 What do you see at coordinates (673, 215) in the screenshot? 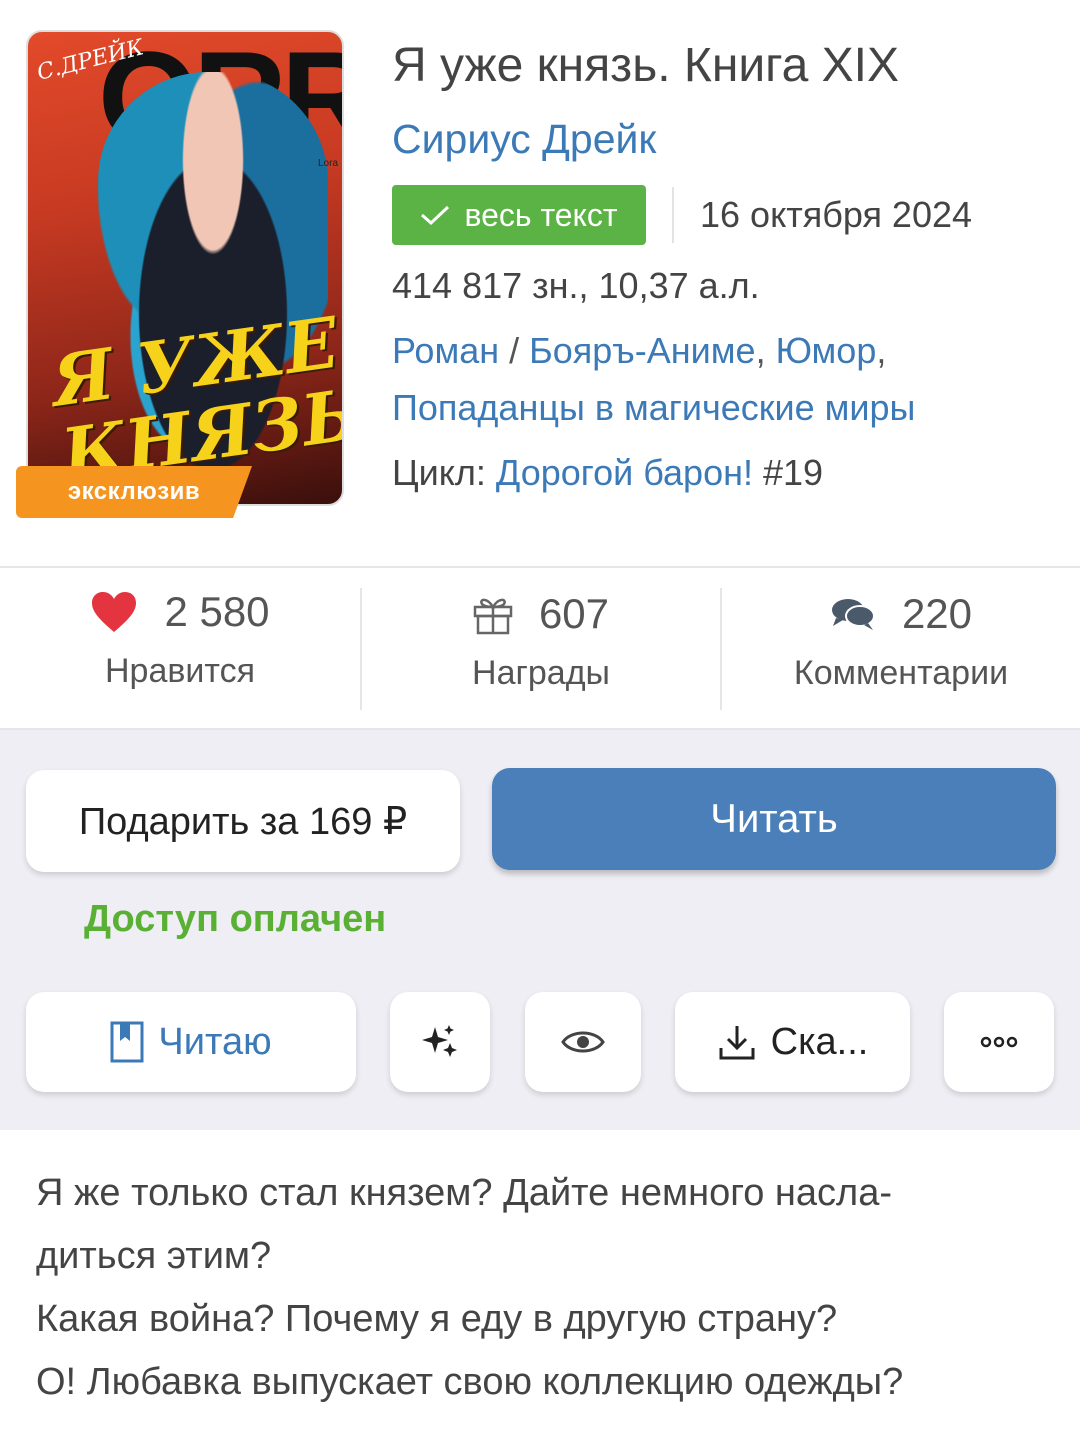
I see `divider` at bounding box center [673, 215].